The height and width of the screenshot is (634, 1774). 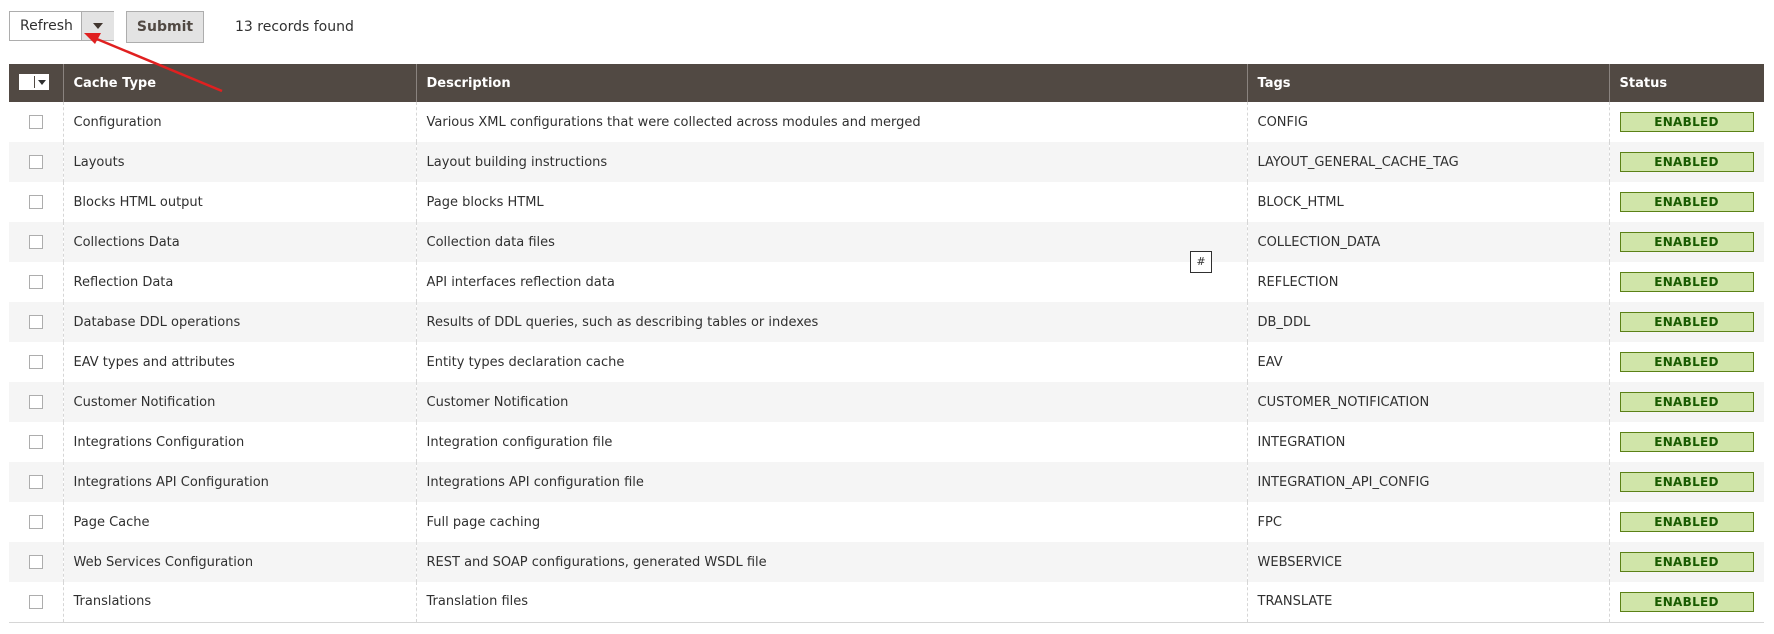 I want to click on records-count: 13 records found, so click(x=294, y=27).